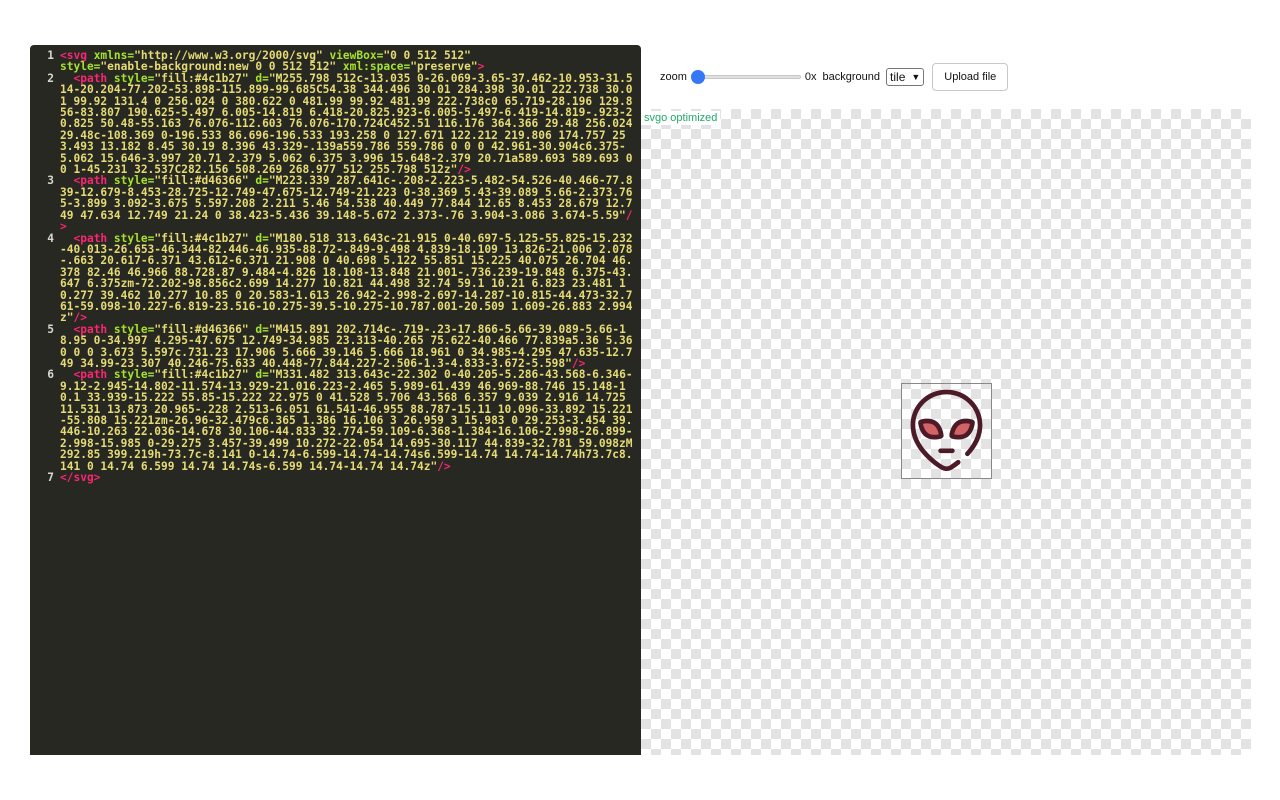 Image resolution: width=1280 pixels, height=800 pixels. What do you see at coordinates (50, 78) in the screenshot?
I see `line-number: 2` at bounding box center [50, 78].